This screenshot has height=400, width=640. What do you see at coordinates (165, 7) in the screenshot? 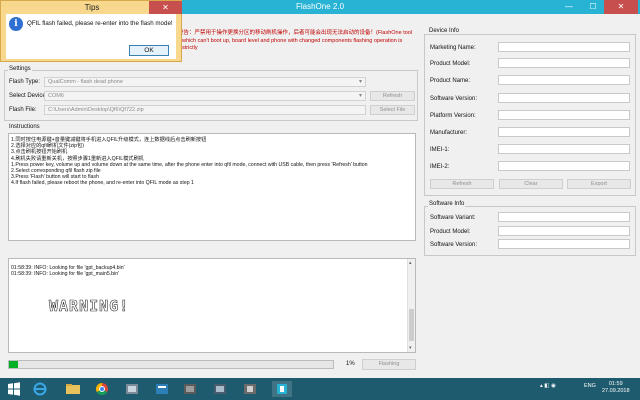
I see `dialog-close-button: ✕` at bounding box center [165, 7].